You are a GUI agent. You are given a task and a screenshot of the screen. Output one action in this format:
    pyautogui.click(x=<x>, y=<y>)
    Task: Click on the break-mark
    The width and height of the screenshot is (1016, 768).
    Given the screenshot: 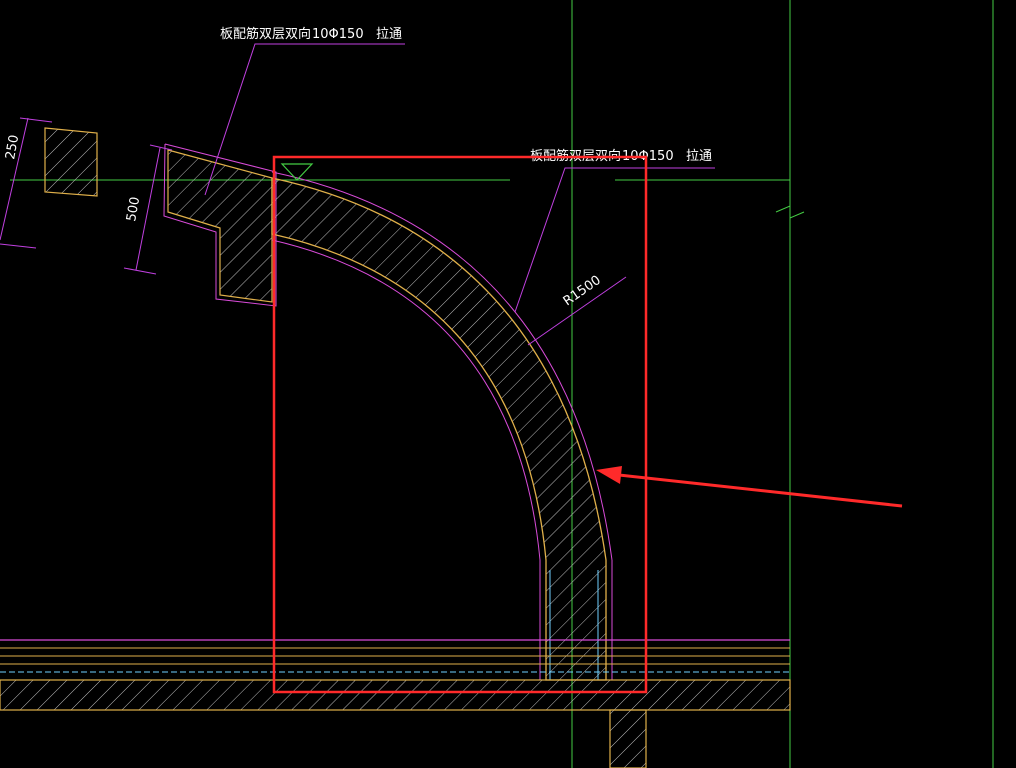 What is the action you would take?
    pyautogui.click(x=790, y=212)
    